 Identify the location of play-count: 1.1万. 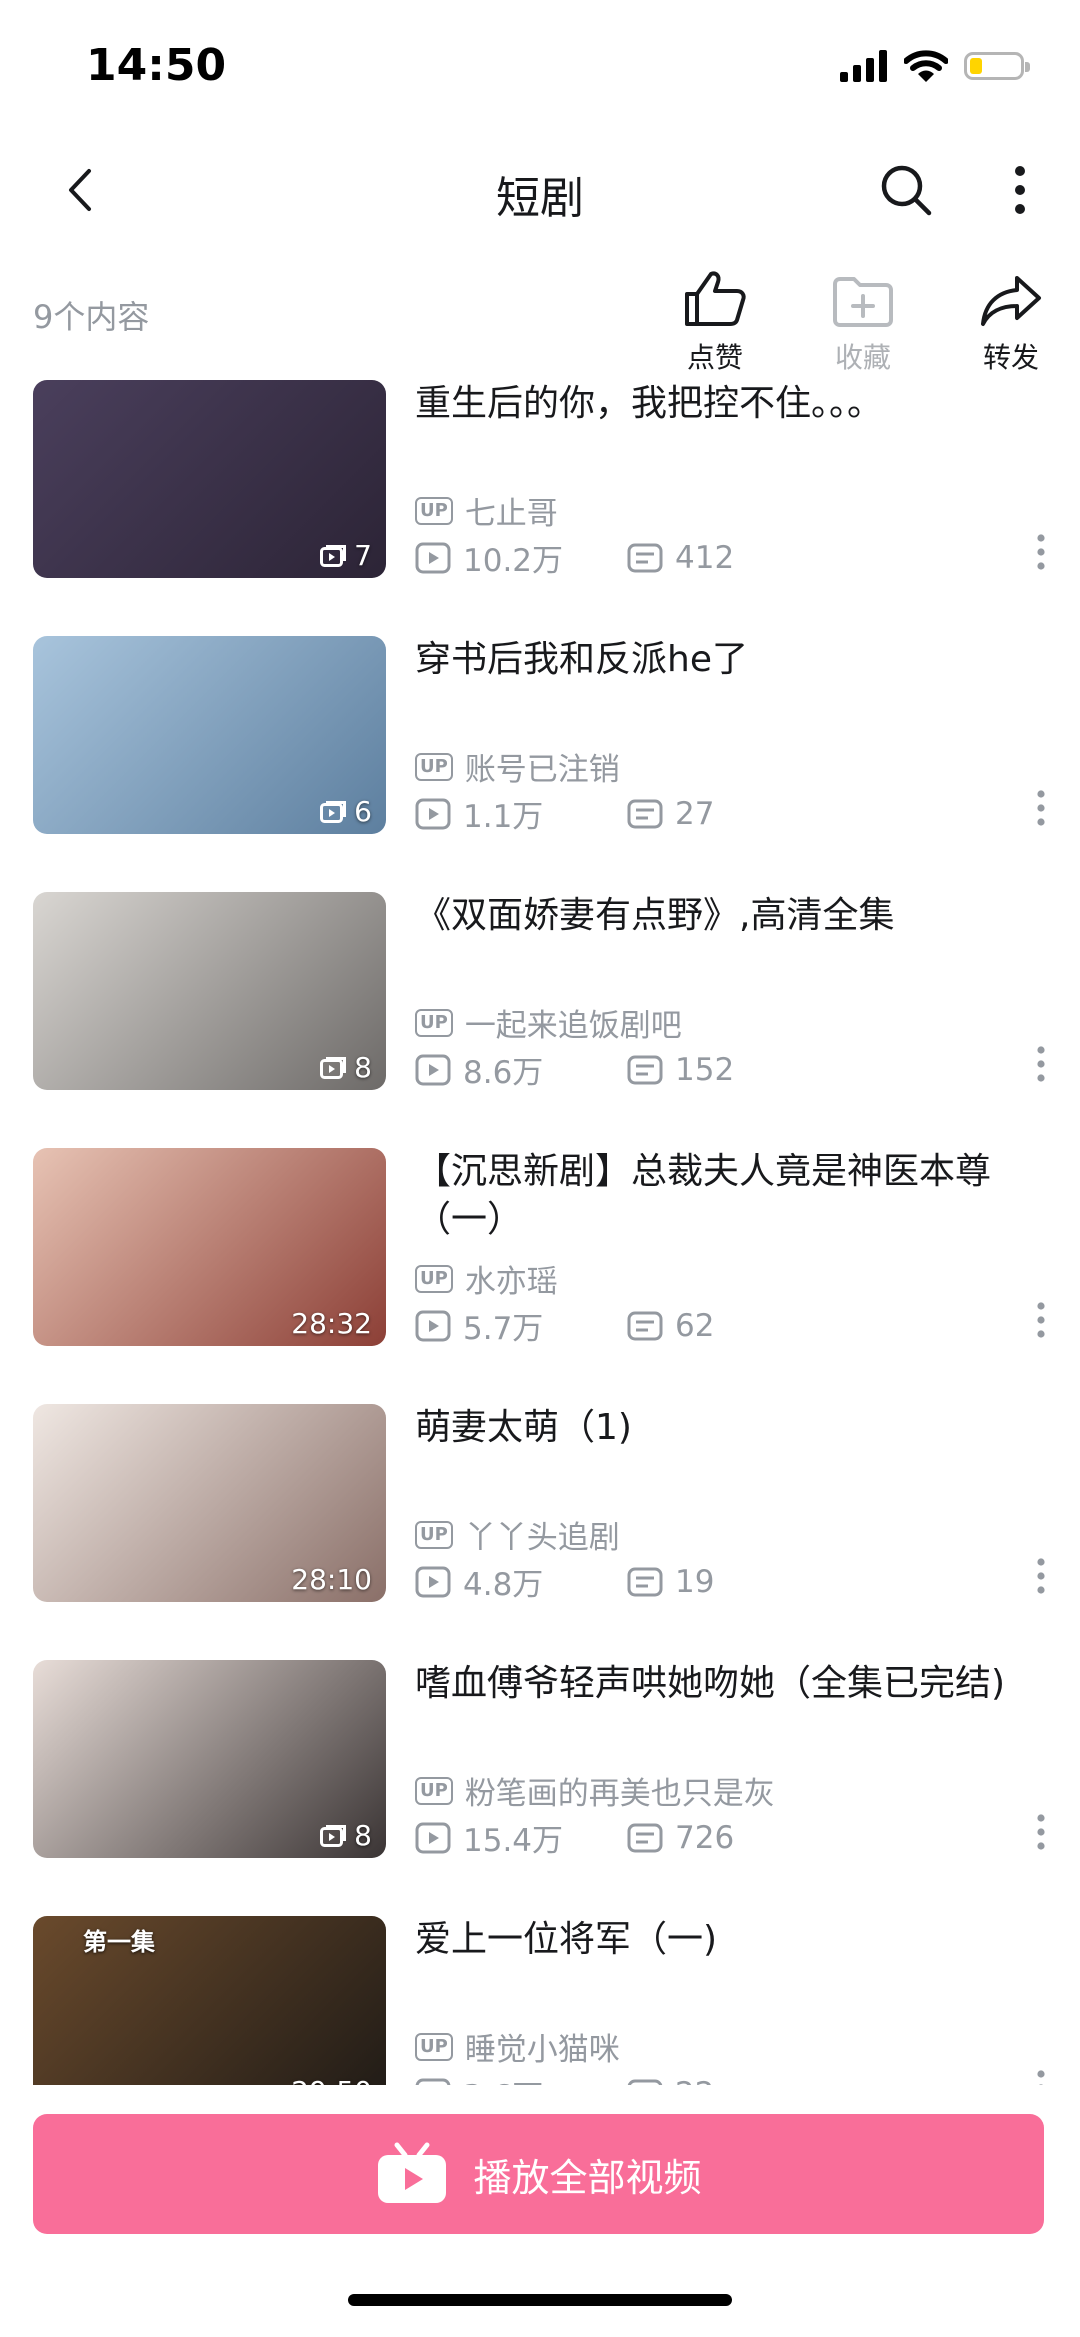
(521, 813).